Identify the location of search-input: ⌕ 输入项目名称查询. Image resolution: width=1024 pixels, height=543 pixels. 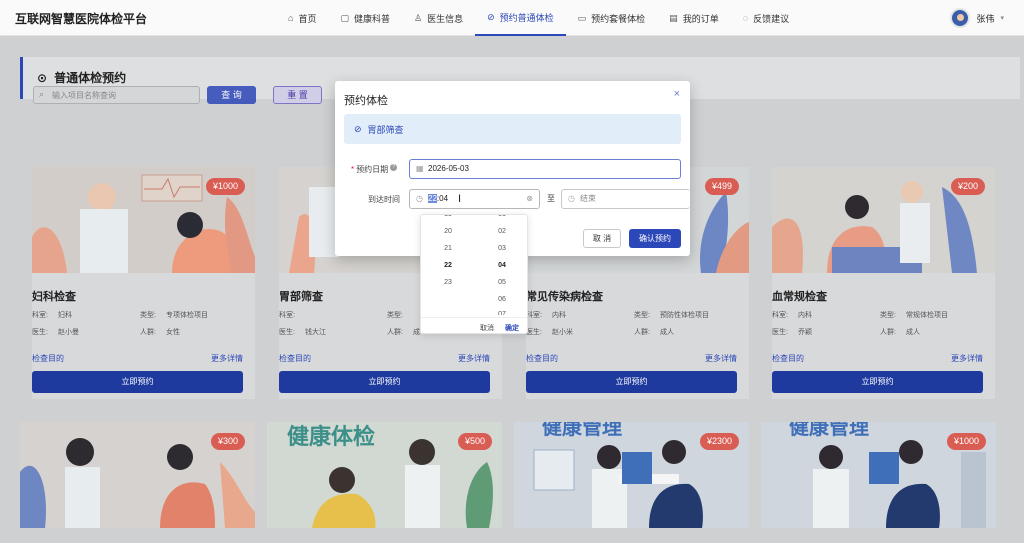
(116, 95).